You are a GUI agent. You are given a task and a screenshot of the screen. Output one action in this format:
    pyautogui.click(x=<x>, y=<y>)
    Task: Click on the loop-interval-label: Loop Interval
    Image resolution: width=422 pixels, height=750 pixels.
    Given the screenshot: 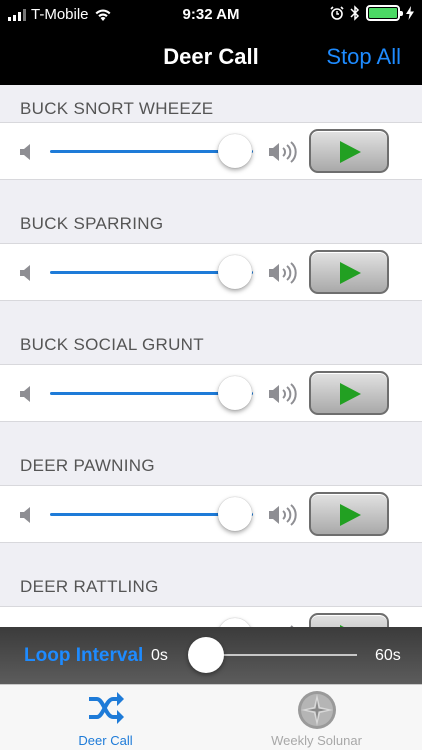 What is the action you would take?
    pyautogui.click(x=84, y=655)
    